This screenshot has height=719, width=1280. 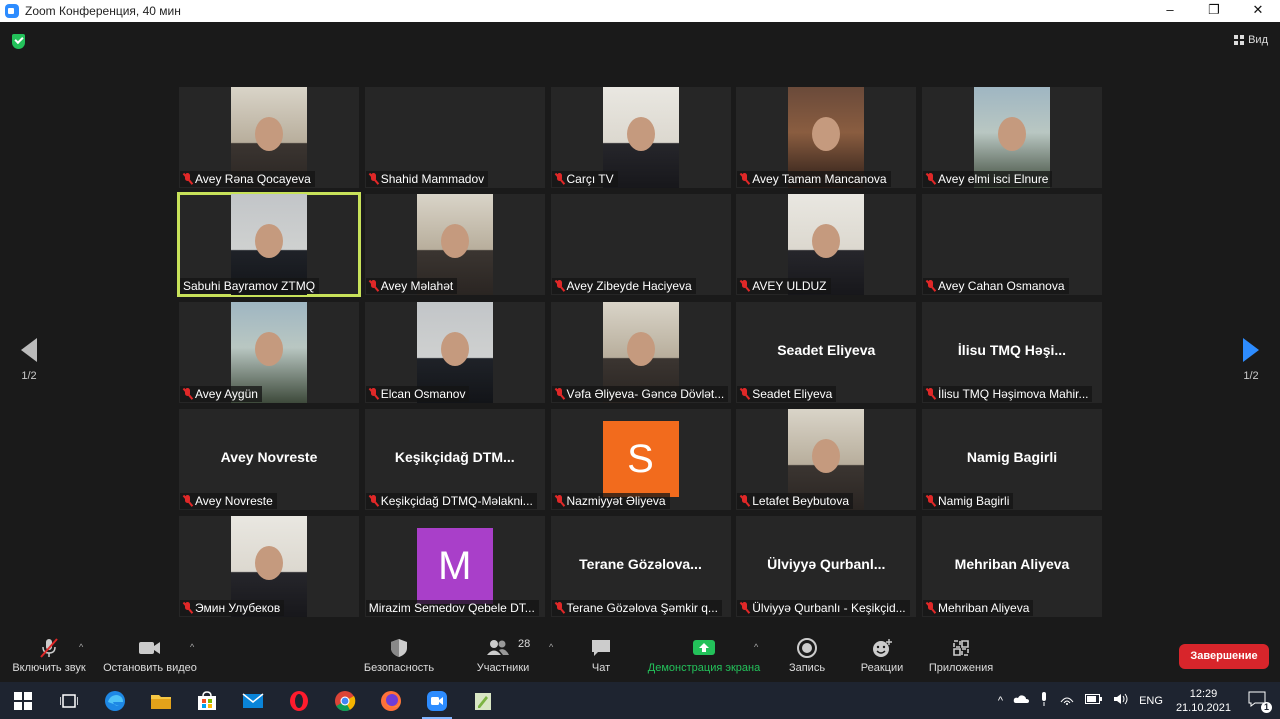 I want to click on participant-name: Seadet Eliyeva, so click(x=792, y=393).